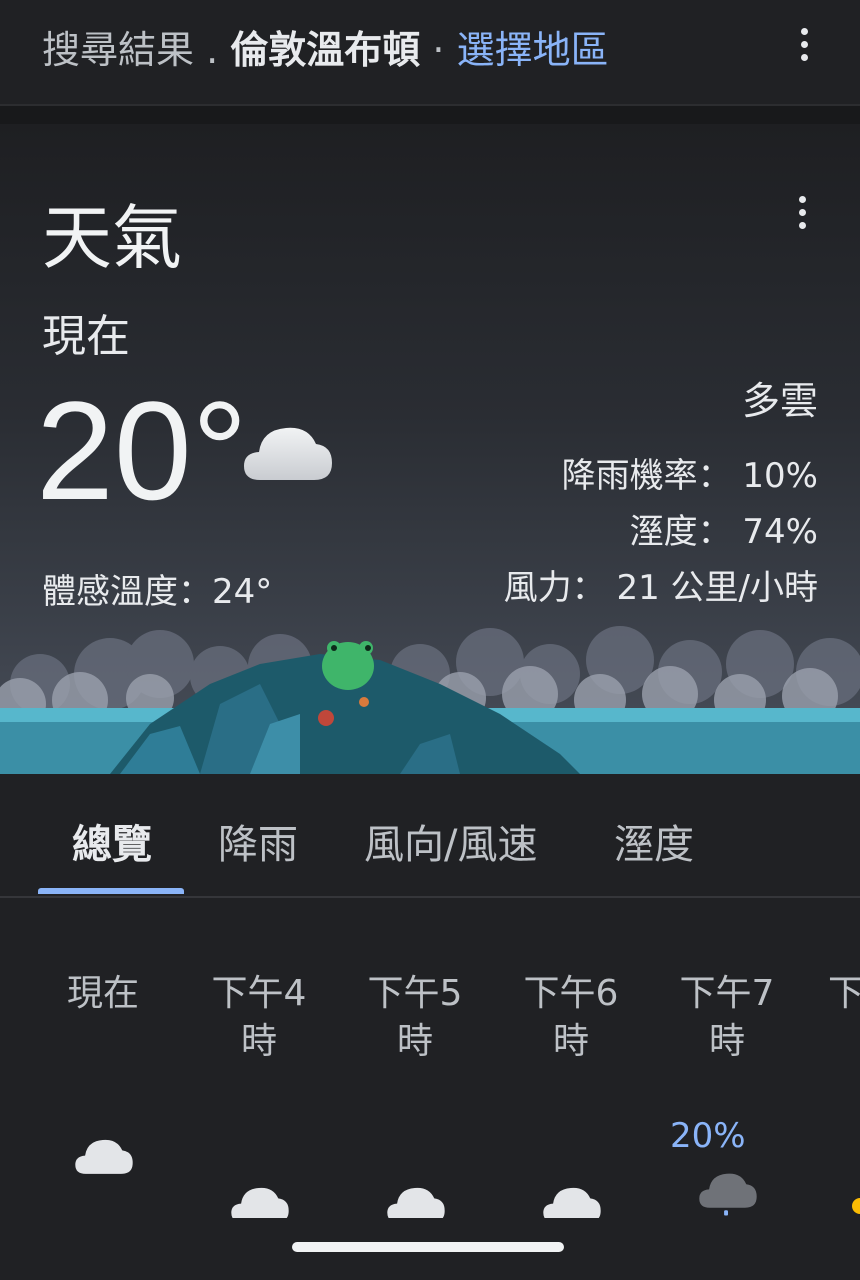 The height and width of the screenshot is (1280, 860). Describe the element at coordinates (118, 50) in the screenshot. I see `search-results-label: 搜尋結果` at that location.